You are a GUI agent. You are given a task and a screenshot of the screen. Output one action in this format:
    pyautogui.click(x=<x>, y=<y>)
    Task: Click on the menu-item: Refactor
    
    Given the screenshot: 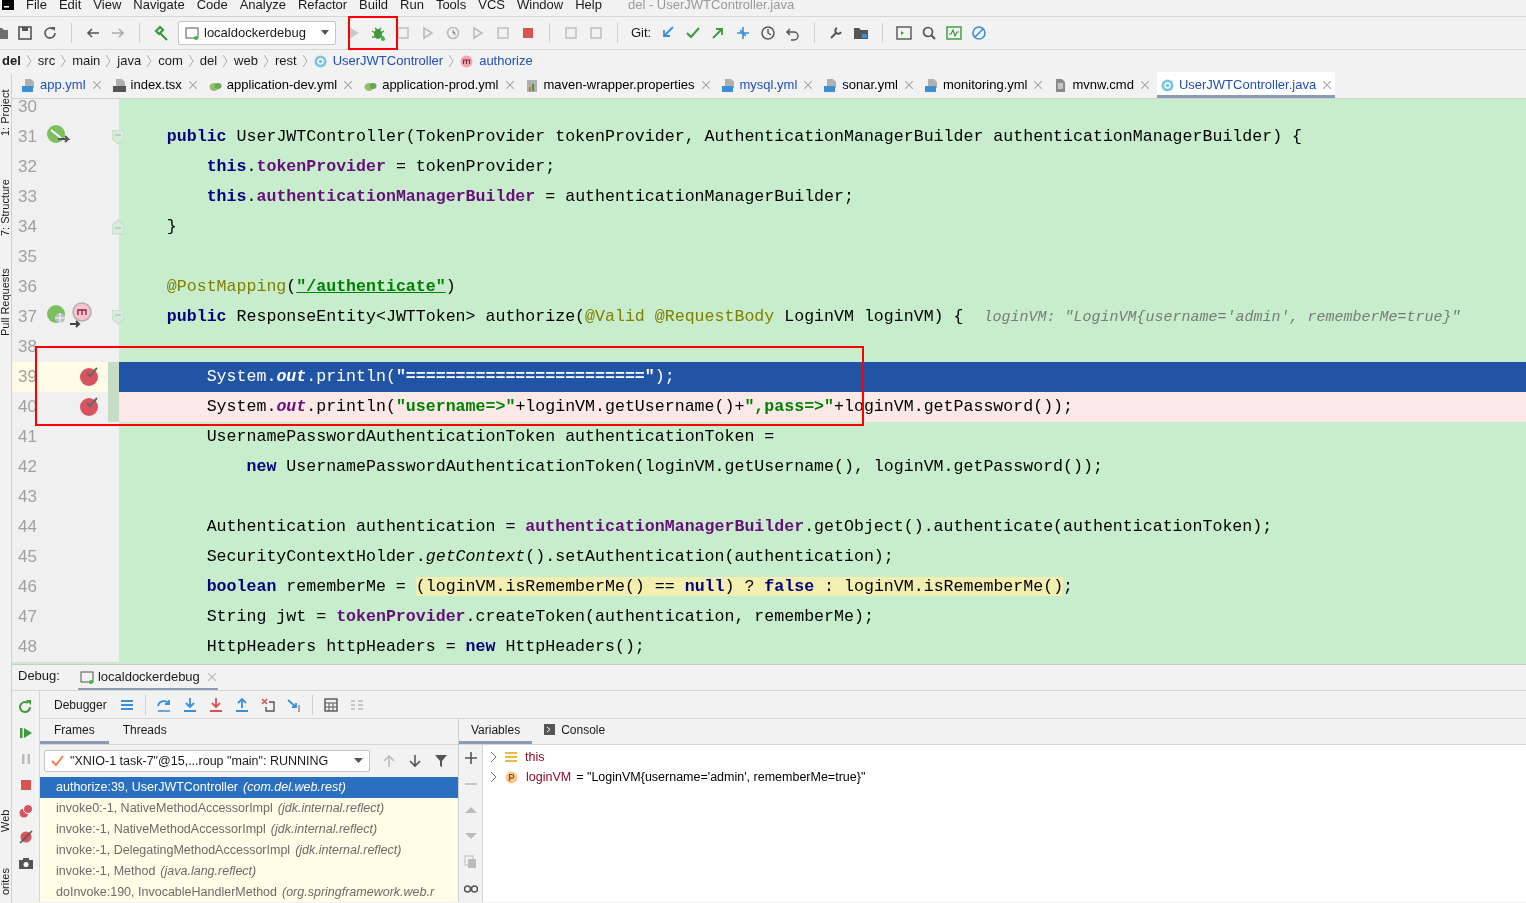 What is the action you would take?
    pyautogui.click(x=322, y=5)
    